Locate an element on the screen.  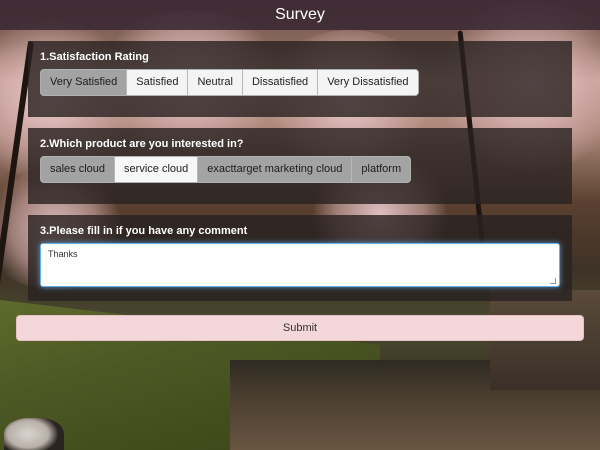
option-very-satisfied: Very Satisfied is located at coordinates (84, 82).